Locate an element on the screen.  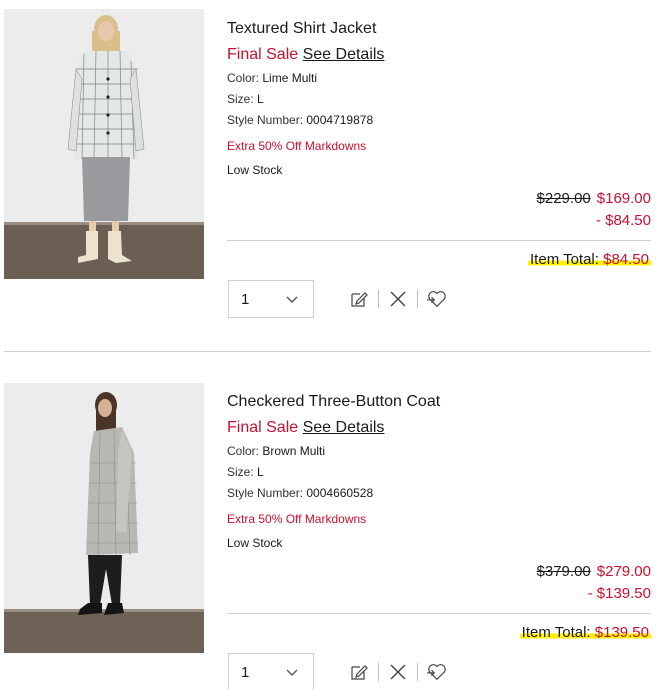
product-title: Checkered Three-Button Coat is located at coordinates (439, 402).